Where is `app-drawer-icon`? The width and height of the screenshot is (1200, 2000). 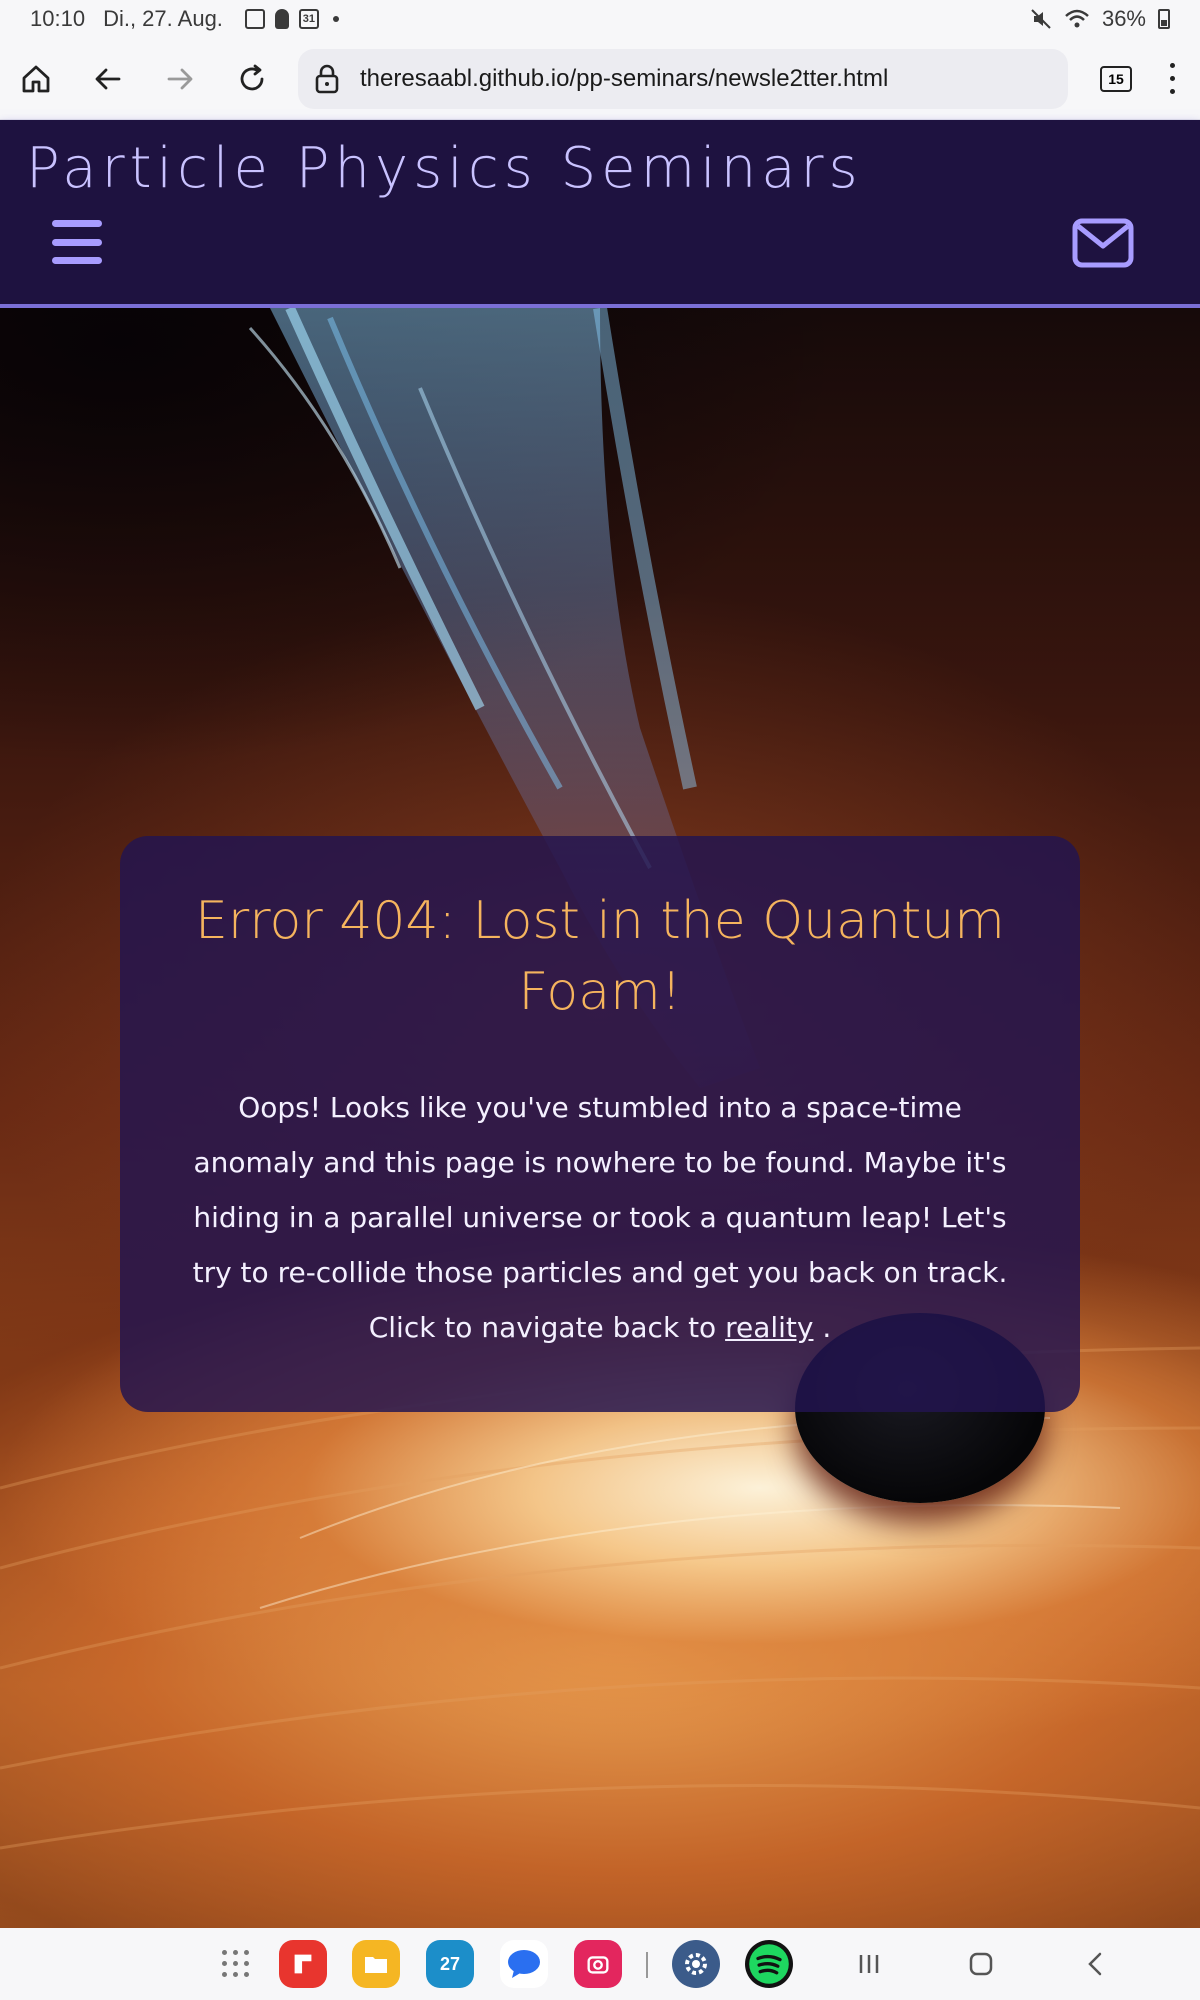 app-drawer-icon is located at coordinates (236, 1964).